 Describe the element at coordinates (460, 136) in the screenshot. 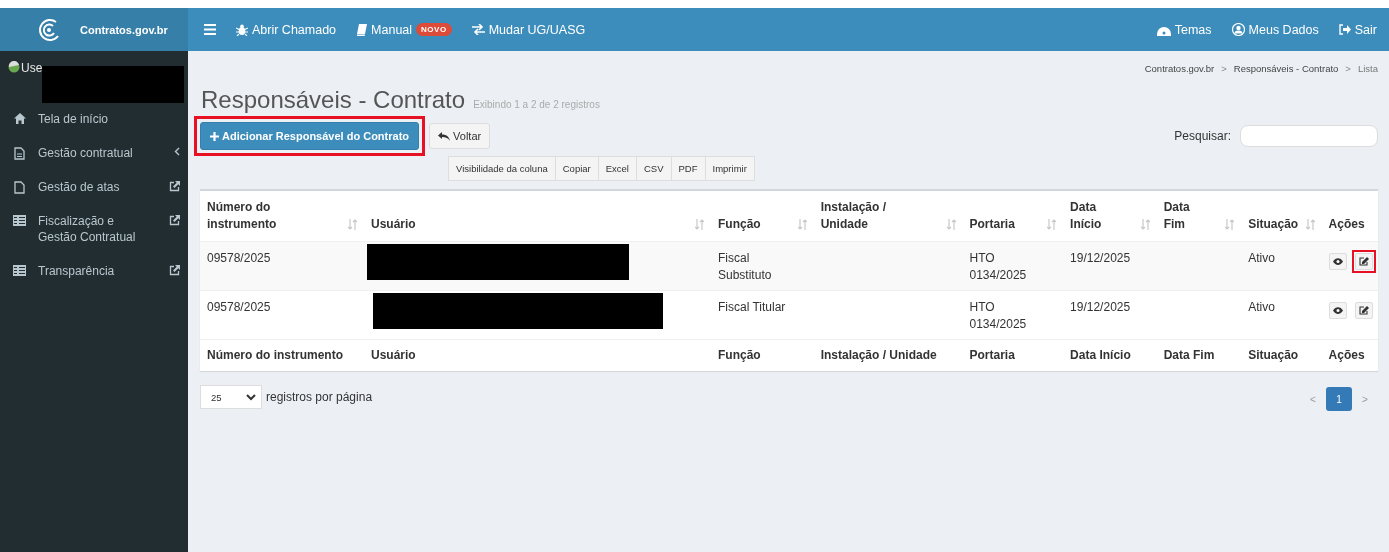

I see `back-button: Voltar` at that location.